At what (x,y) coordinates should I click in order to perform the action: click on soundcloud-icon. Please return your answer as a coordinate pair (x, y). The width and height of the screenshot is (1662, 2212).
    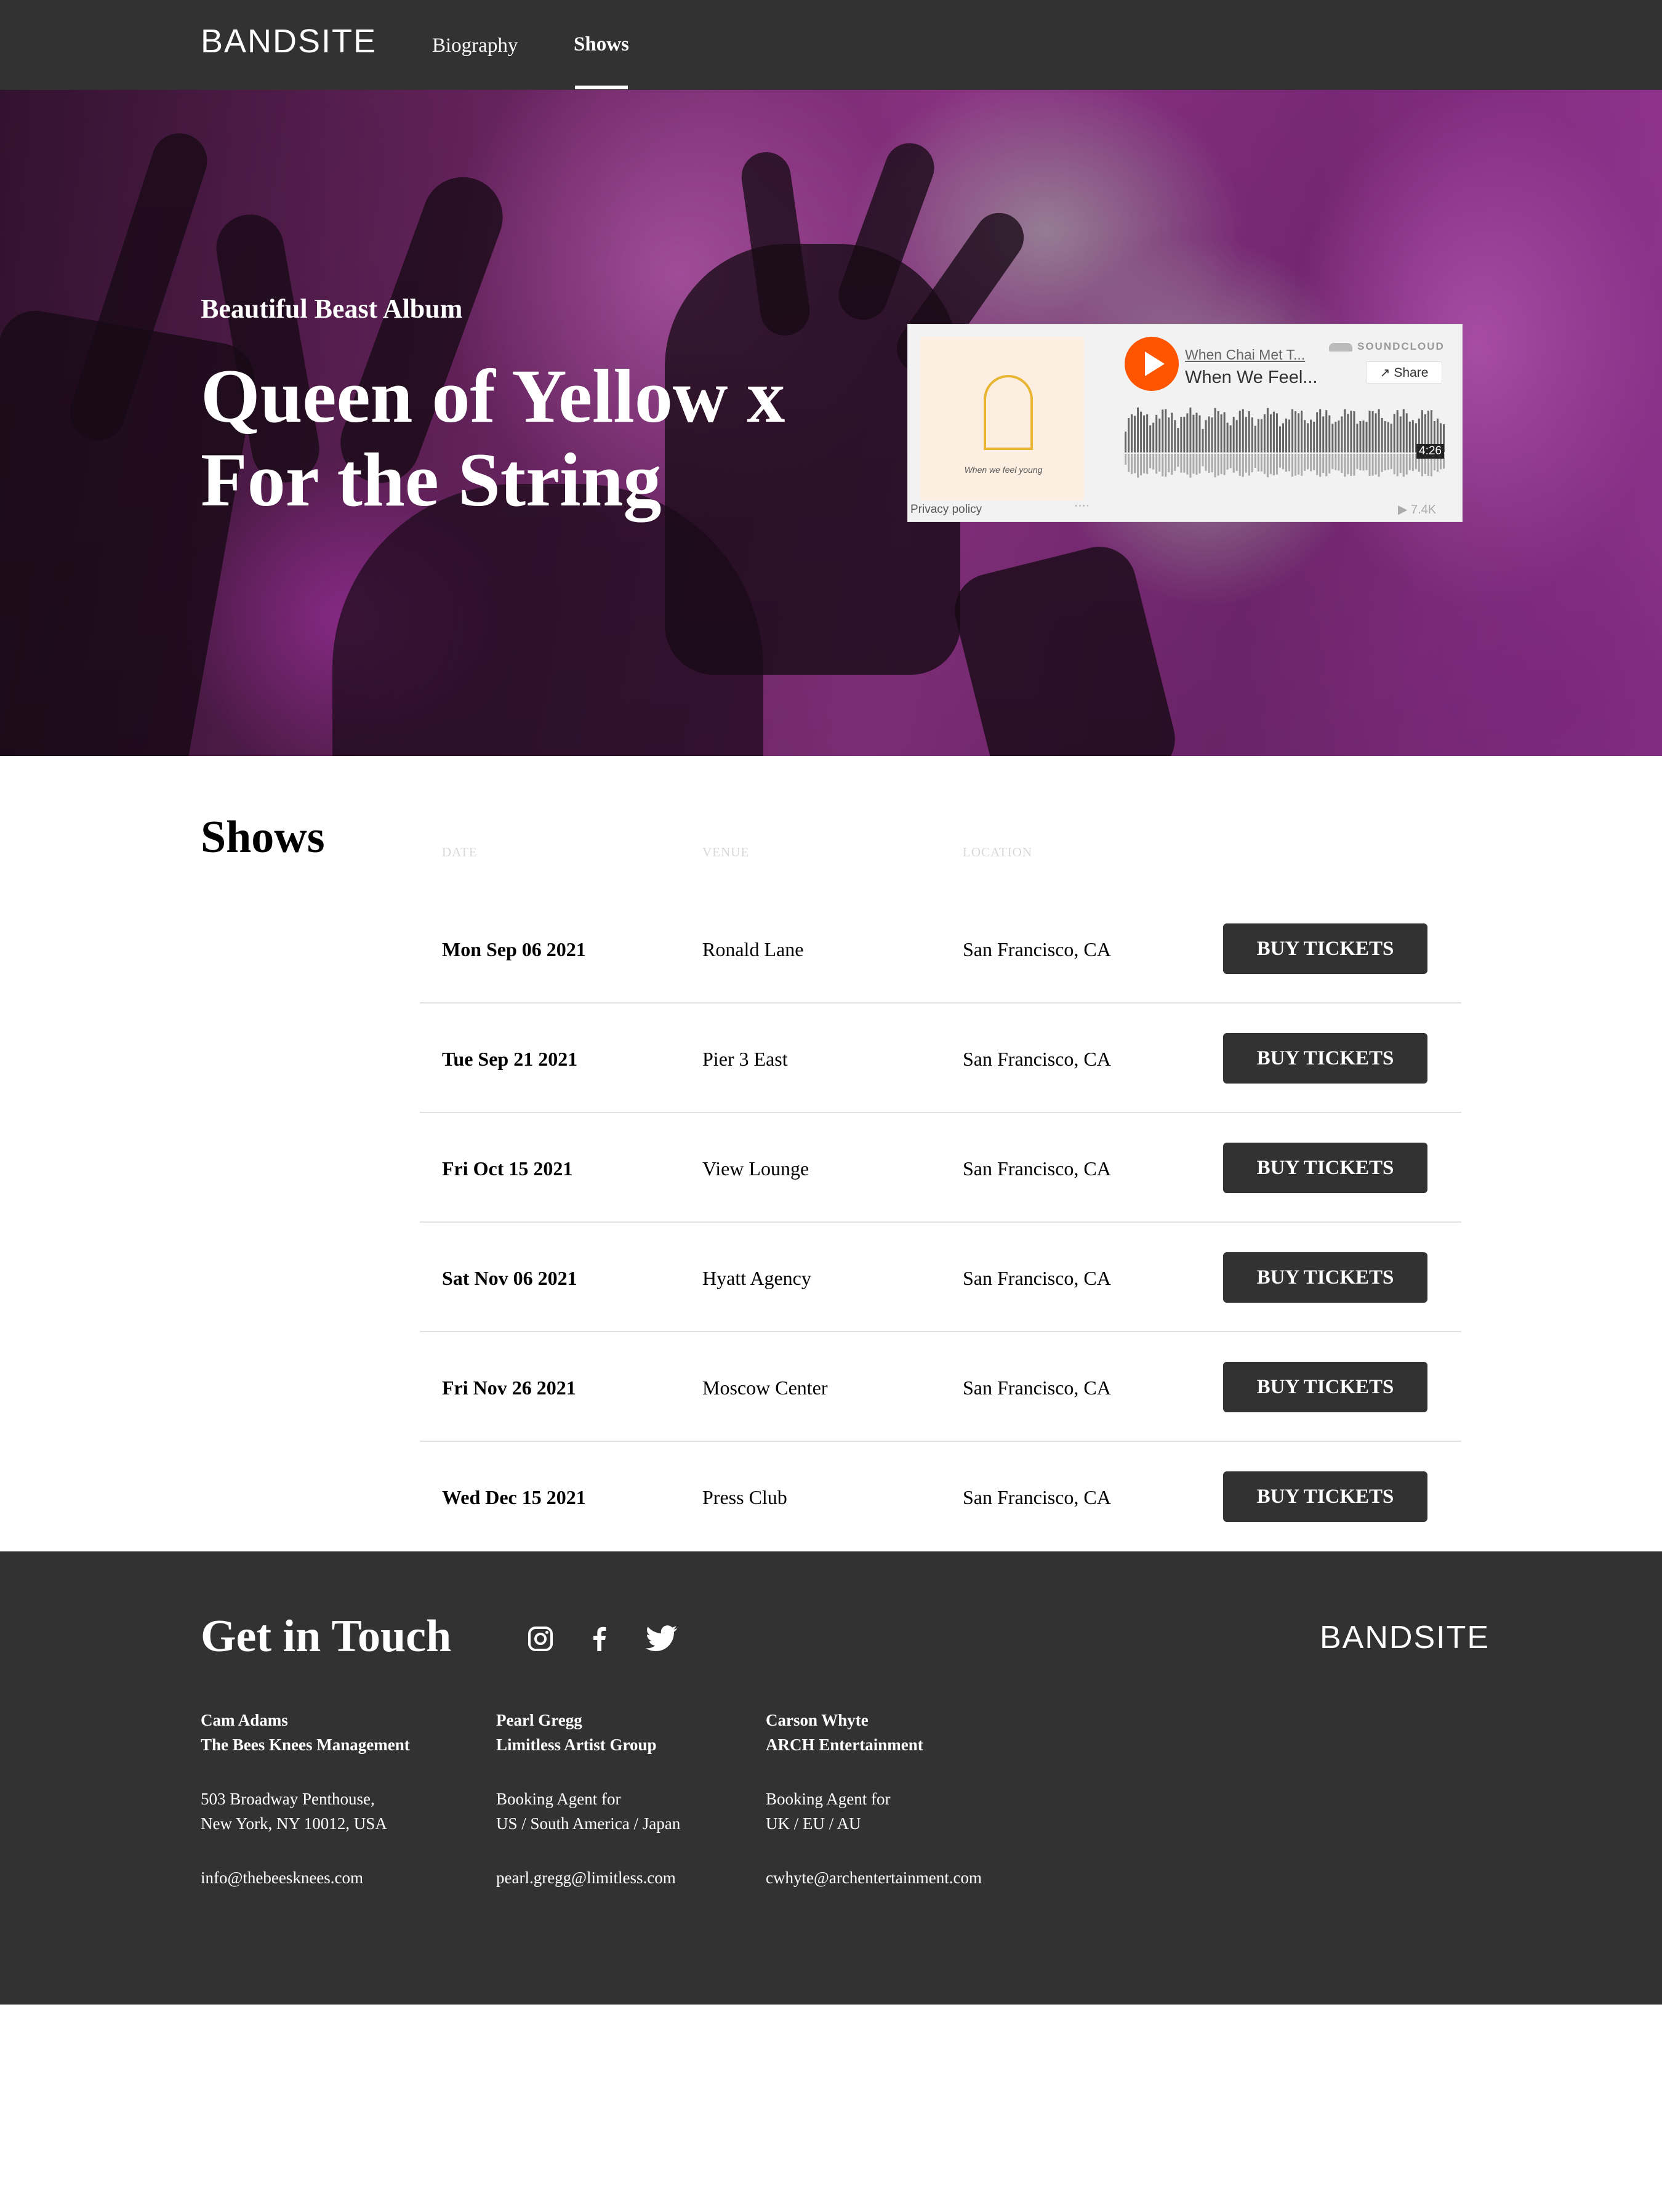
    Looking at the image, I should click on (1340, 347).